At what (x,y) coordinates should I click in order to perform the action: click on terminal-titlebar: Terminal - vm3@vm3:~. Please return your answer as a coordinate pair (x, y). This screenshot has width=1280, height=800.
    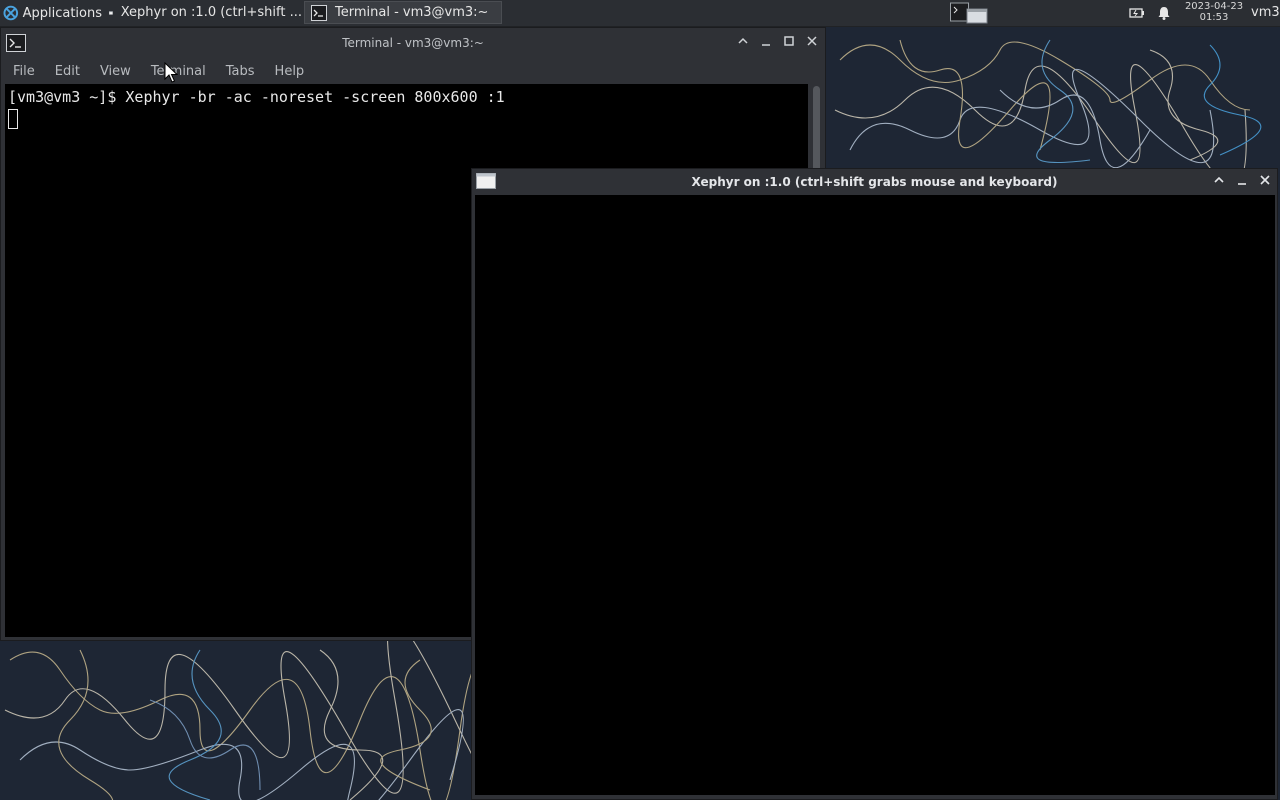
    Looking at the image, I should click on (413, 43).